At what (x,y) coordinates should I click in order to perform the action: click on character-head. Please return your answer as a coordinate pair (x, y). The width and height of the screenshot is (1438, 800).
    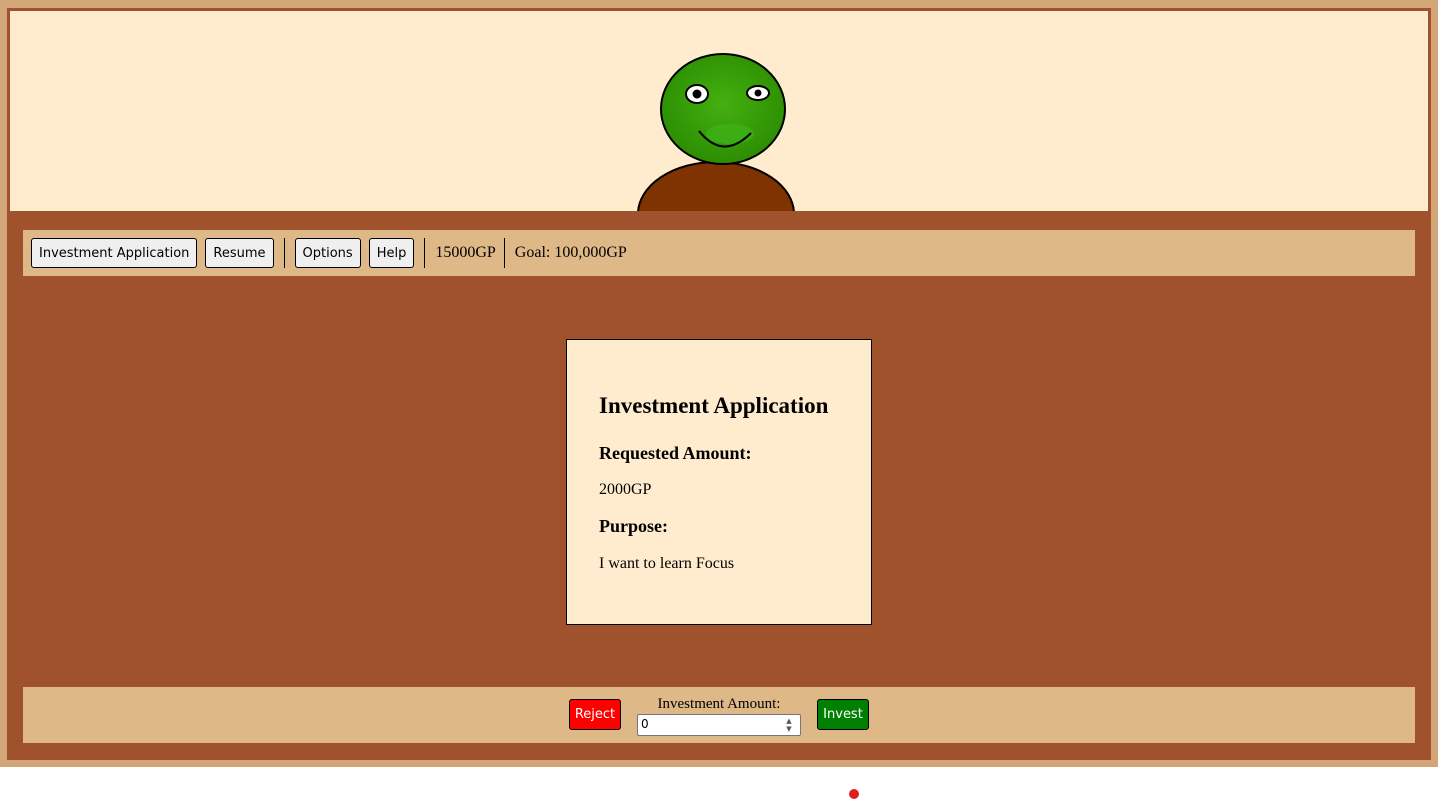
    Looking at the image, I should click on (723, 109).